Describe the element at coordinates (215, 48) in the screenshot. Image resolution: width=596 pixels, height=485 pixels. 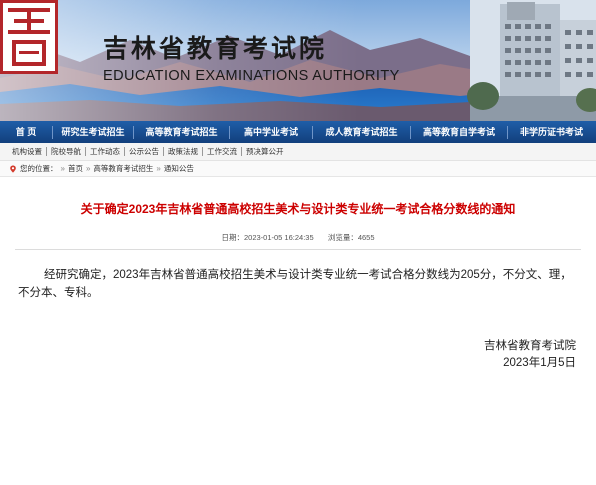
I see `site-title-cn: 吉林省教育考试院` at that location.